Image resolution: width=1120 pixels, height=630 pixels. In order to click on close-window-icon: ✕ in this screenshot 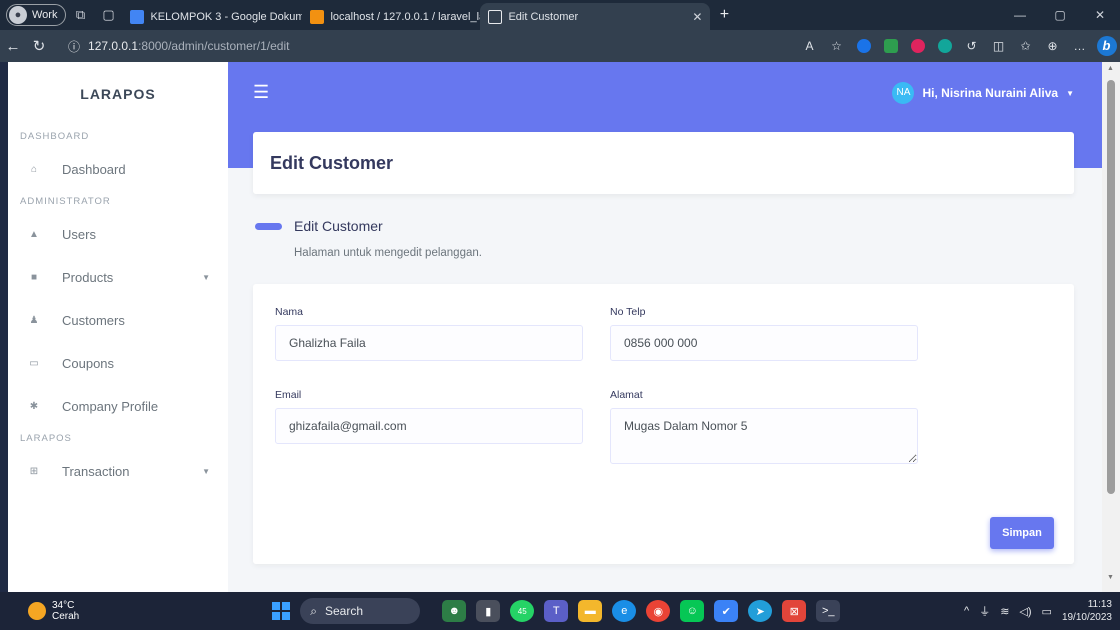, I will do `click(1100, 15)`.